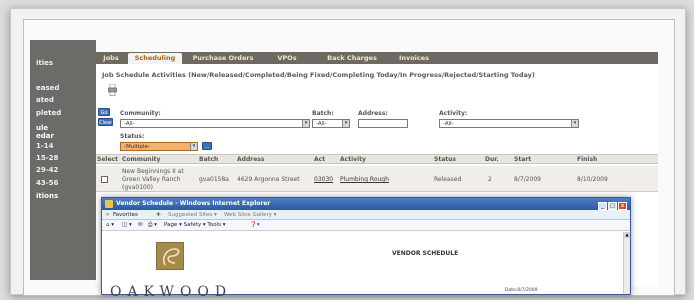 This screenshot has height=300, width=694. What do you see at coordinates (125, 215) in the screenshot?
I see `favorites-button: Favorites` at bounding box center [125, 215].